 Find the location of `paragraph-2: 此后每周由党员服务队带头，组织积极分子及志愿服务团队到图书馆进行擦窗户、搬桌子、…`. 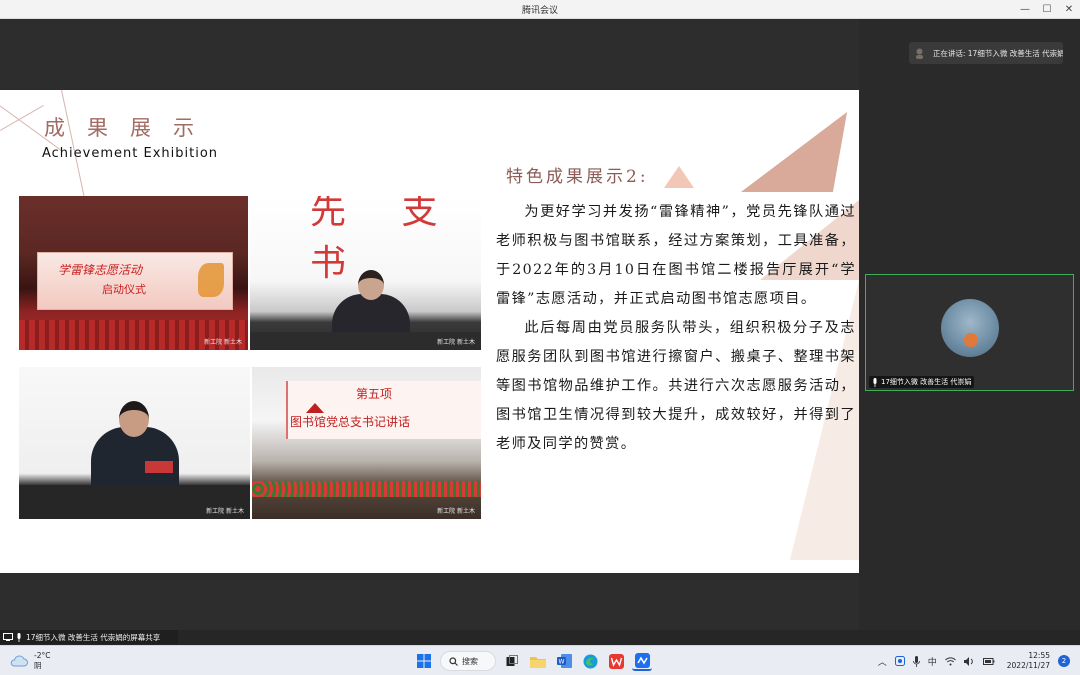

paragraph-2: 此后每周由党员服务队带头，组织积极分子及志愿服务团队到图书馆进行擦窗户、搬桌子、… is located at coordinates (676, 386).